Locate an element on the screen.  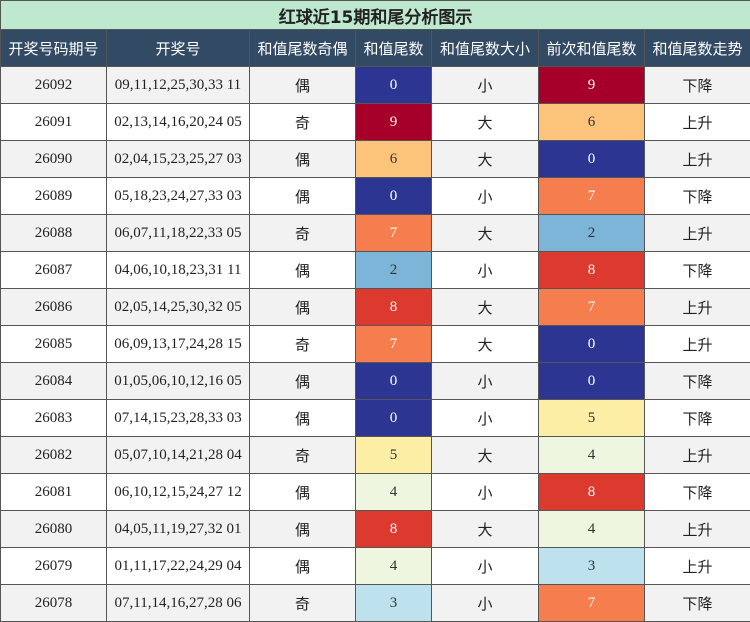
table-row: 2609209,11,12,25,30,33 11偶0小9下降 is located at coordinates (375, 85).